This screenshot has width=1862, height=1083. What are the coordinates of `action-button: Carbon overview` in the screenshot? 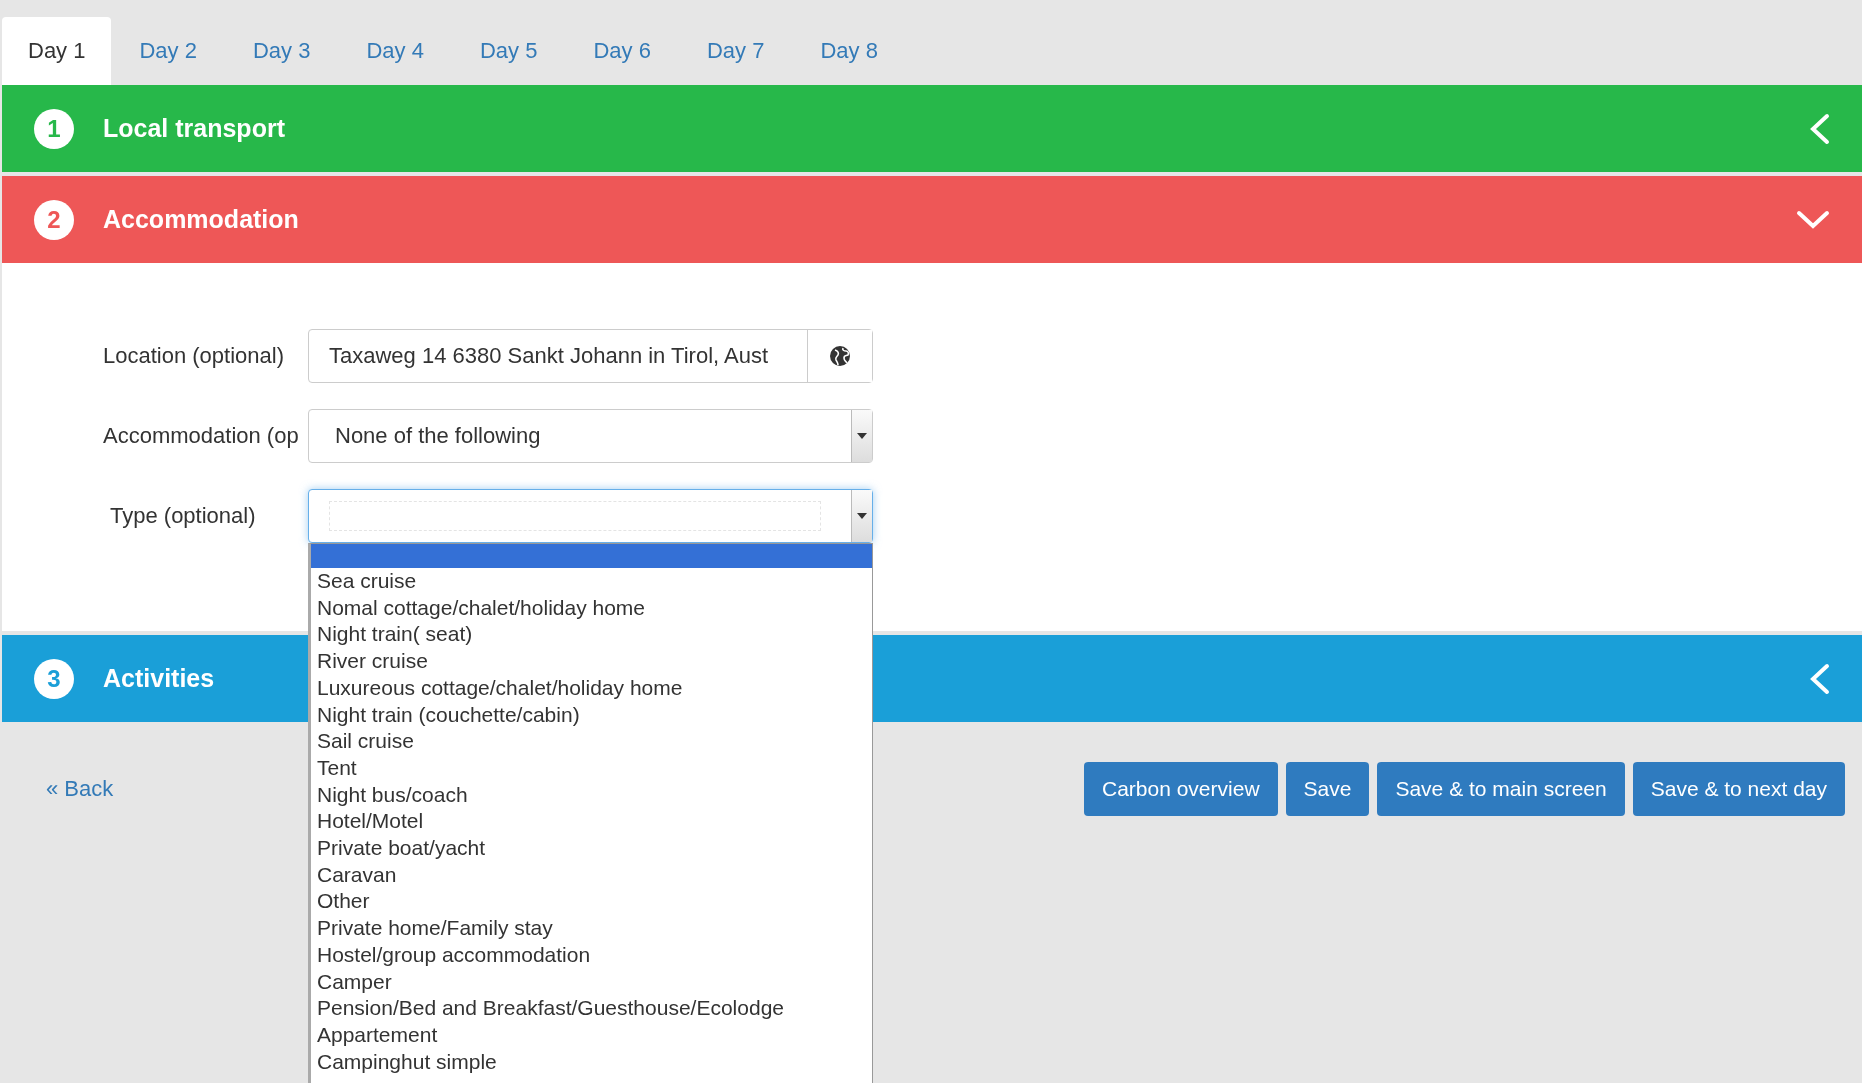 It's located at (1181, 789).